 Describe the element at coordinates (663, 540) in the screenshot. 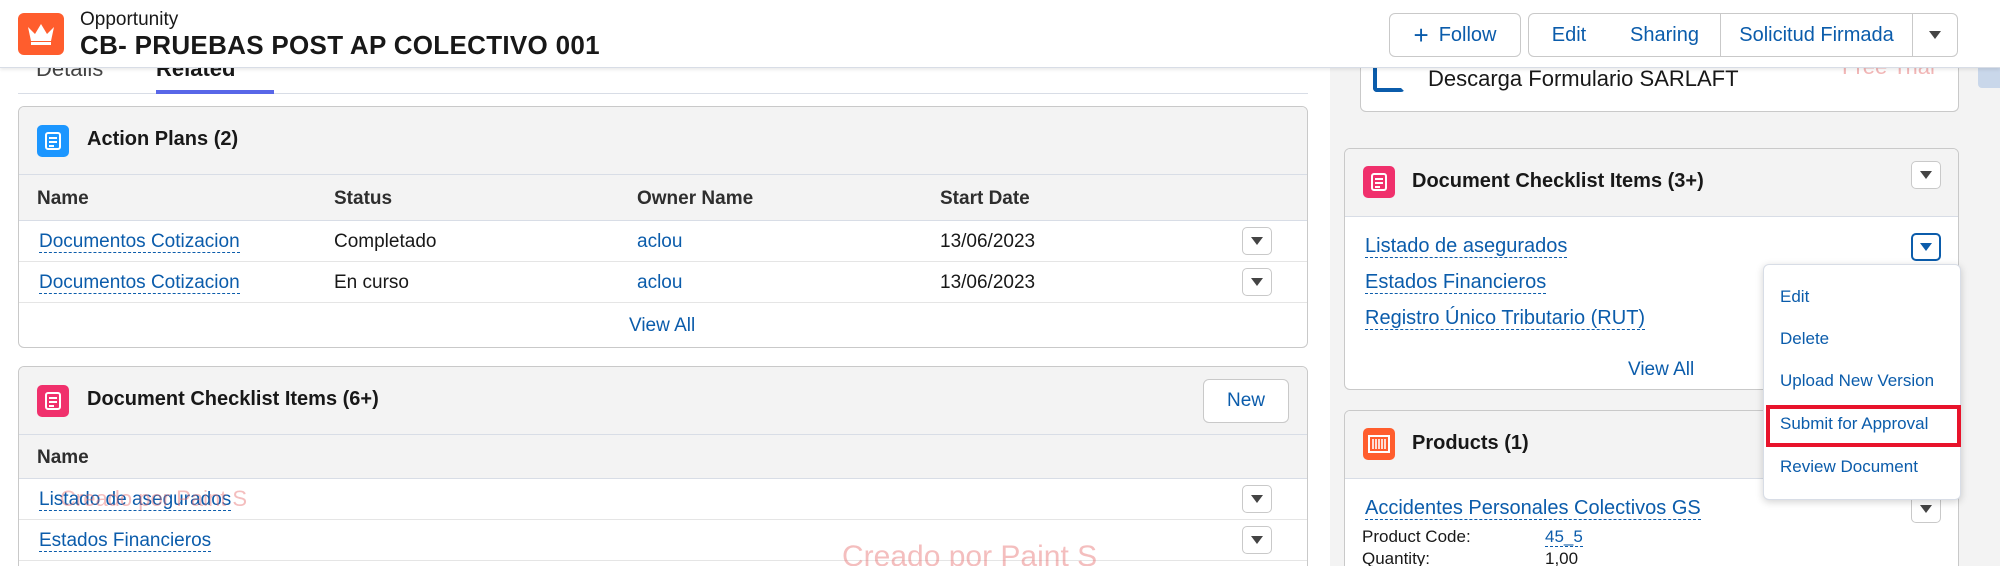

I see `table-row: Estados Financieros` at that location.